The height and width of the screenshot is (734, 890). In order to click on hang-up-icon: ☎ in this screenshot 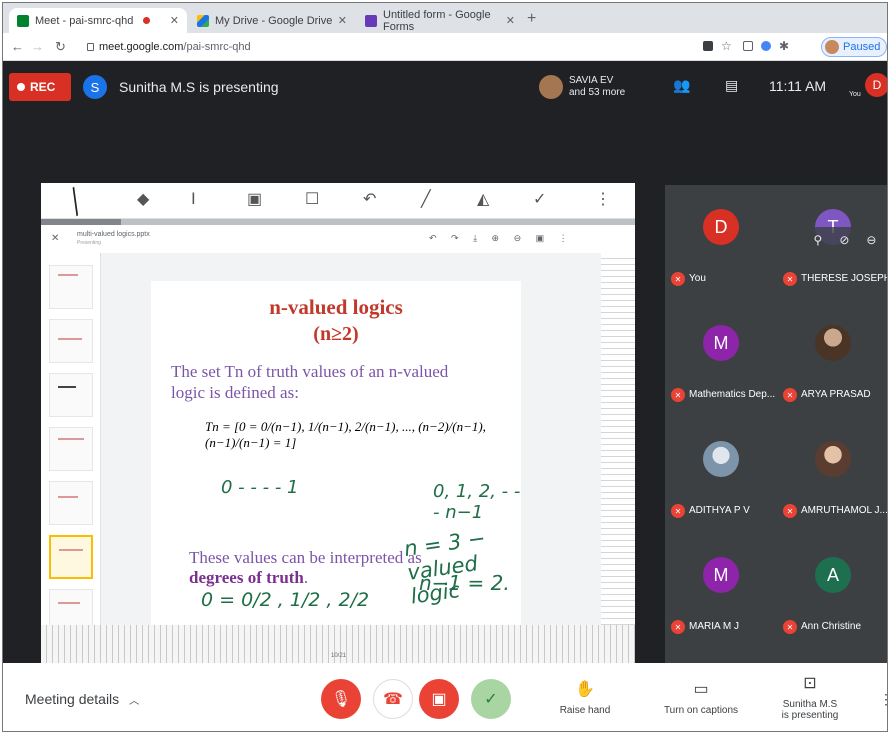, I will do `click(393, 699)`.